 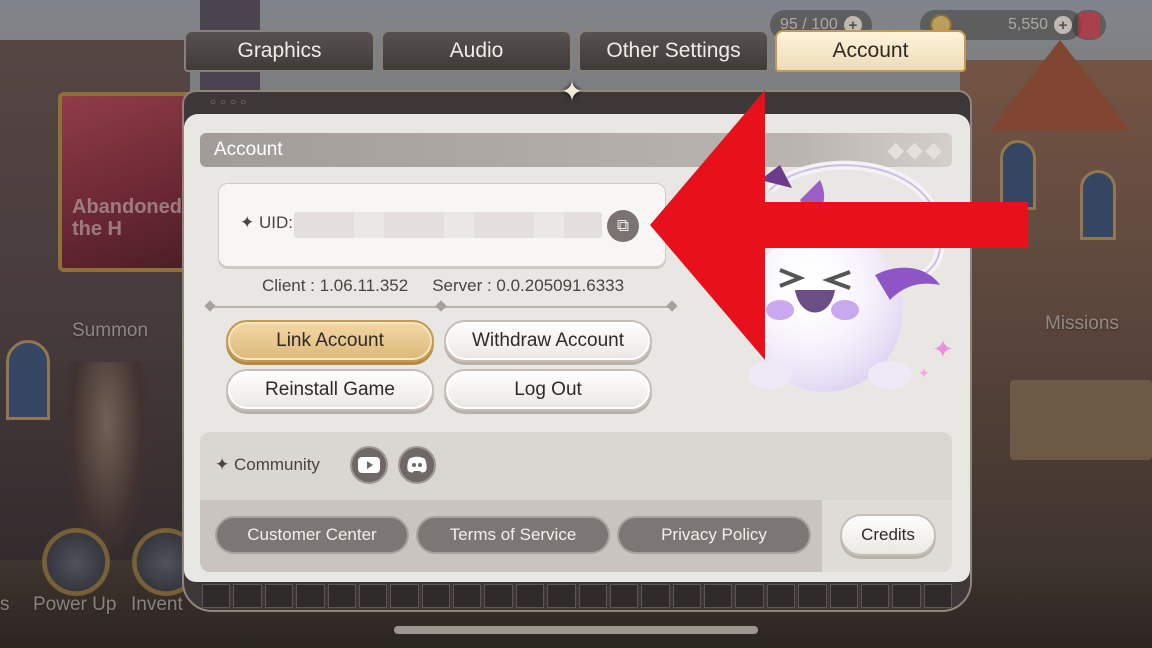 I want to click on gem-icon, so click(x=1089, y=25).